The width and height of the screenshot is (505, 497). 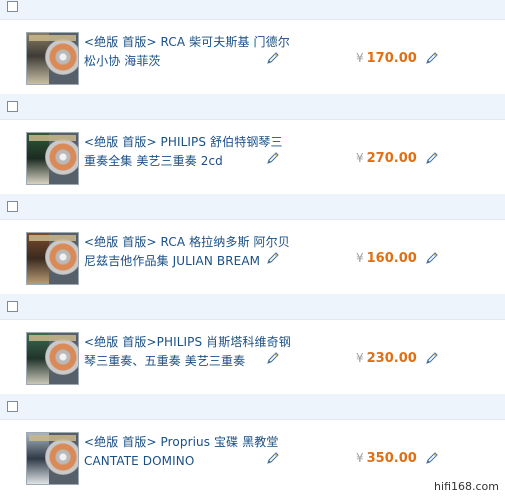 What do you see at coordinates (386, 458) in the screenshot?
I see `item-price: ¥350.00` at bounding box center [386, 458].